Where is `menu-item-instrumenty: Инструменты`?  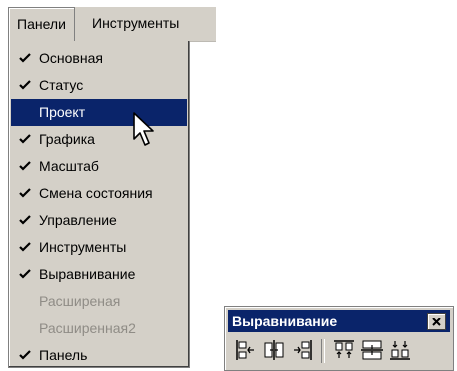
menu-item-instrumenty: Инструменты is located at coordinates (99, 247).